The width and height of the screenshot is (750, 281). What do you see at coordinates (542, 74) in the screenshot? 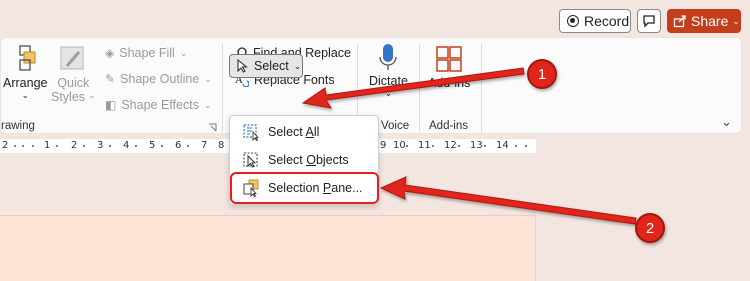
I see `callout-badge-1: 1` at bounding box center [542, 74].